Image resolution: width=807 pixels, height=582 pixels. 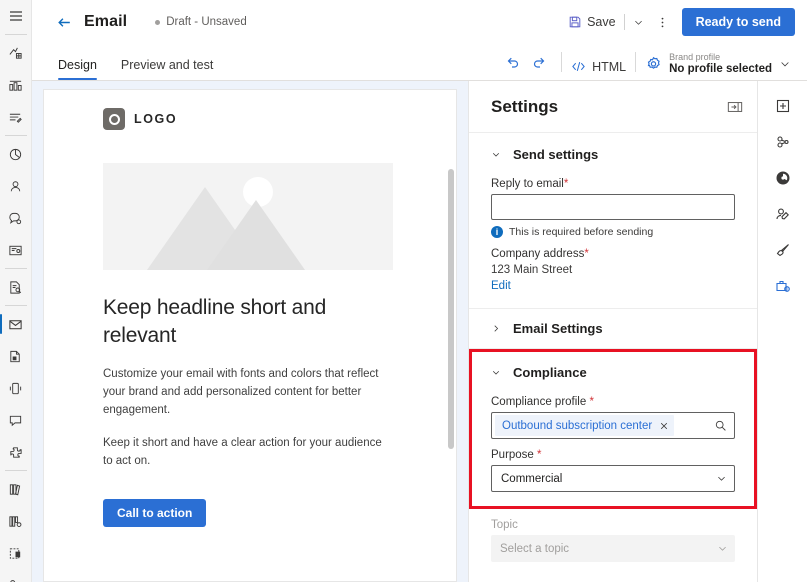 What do you see at coordinates (532, 270) in the screenshot?
I see `company-address-value: 123 Main Street` at bounding box center [532, 270].